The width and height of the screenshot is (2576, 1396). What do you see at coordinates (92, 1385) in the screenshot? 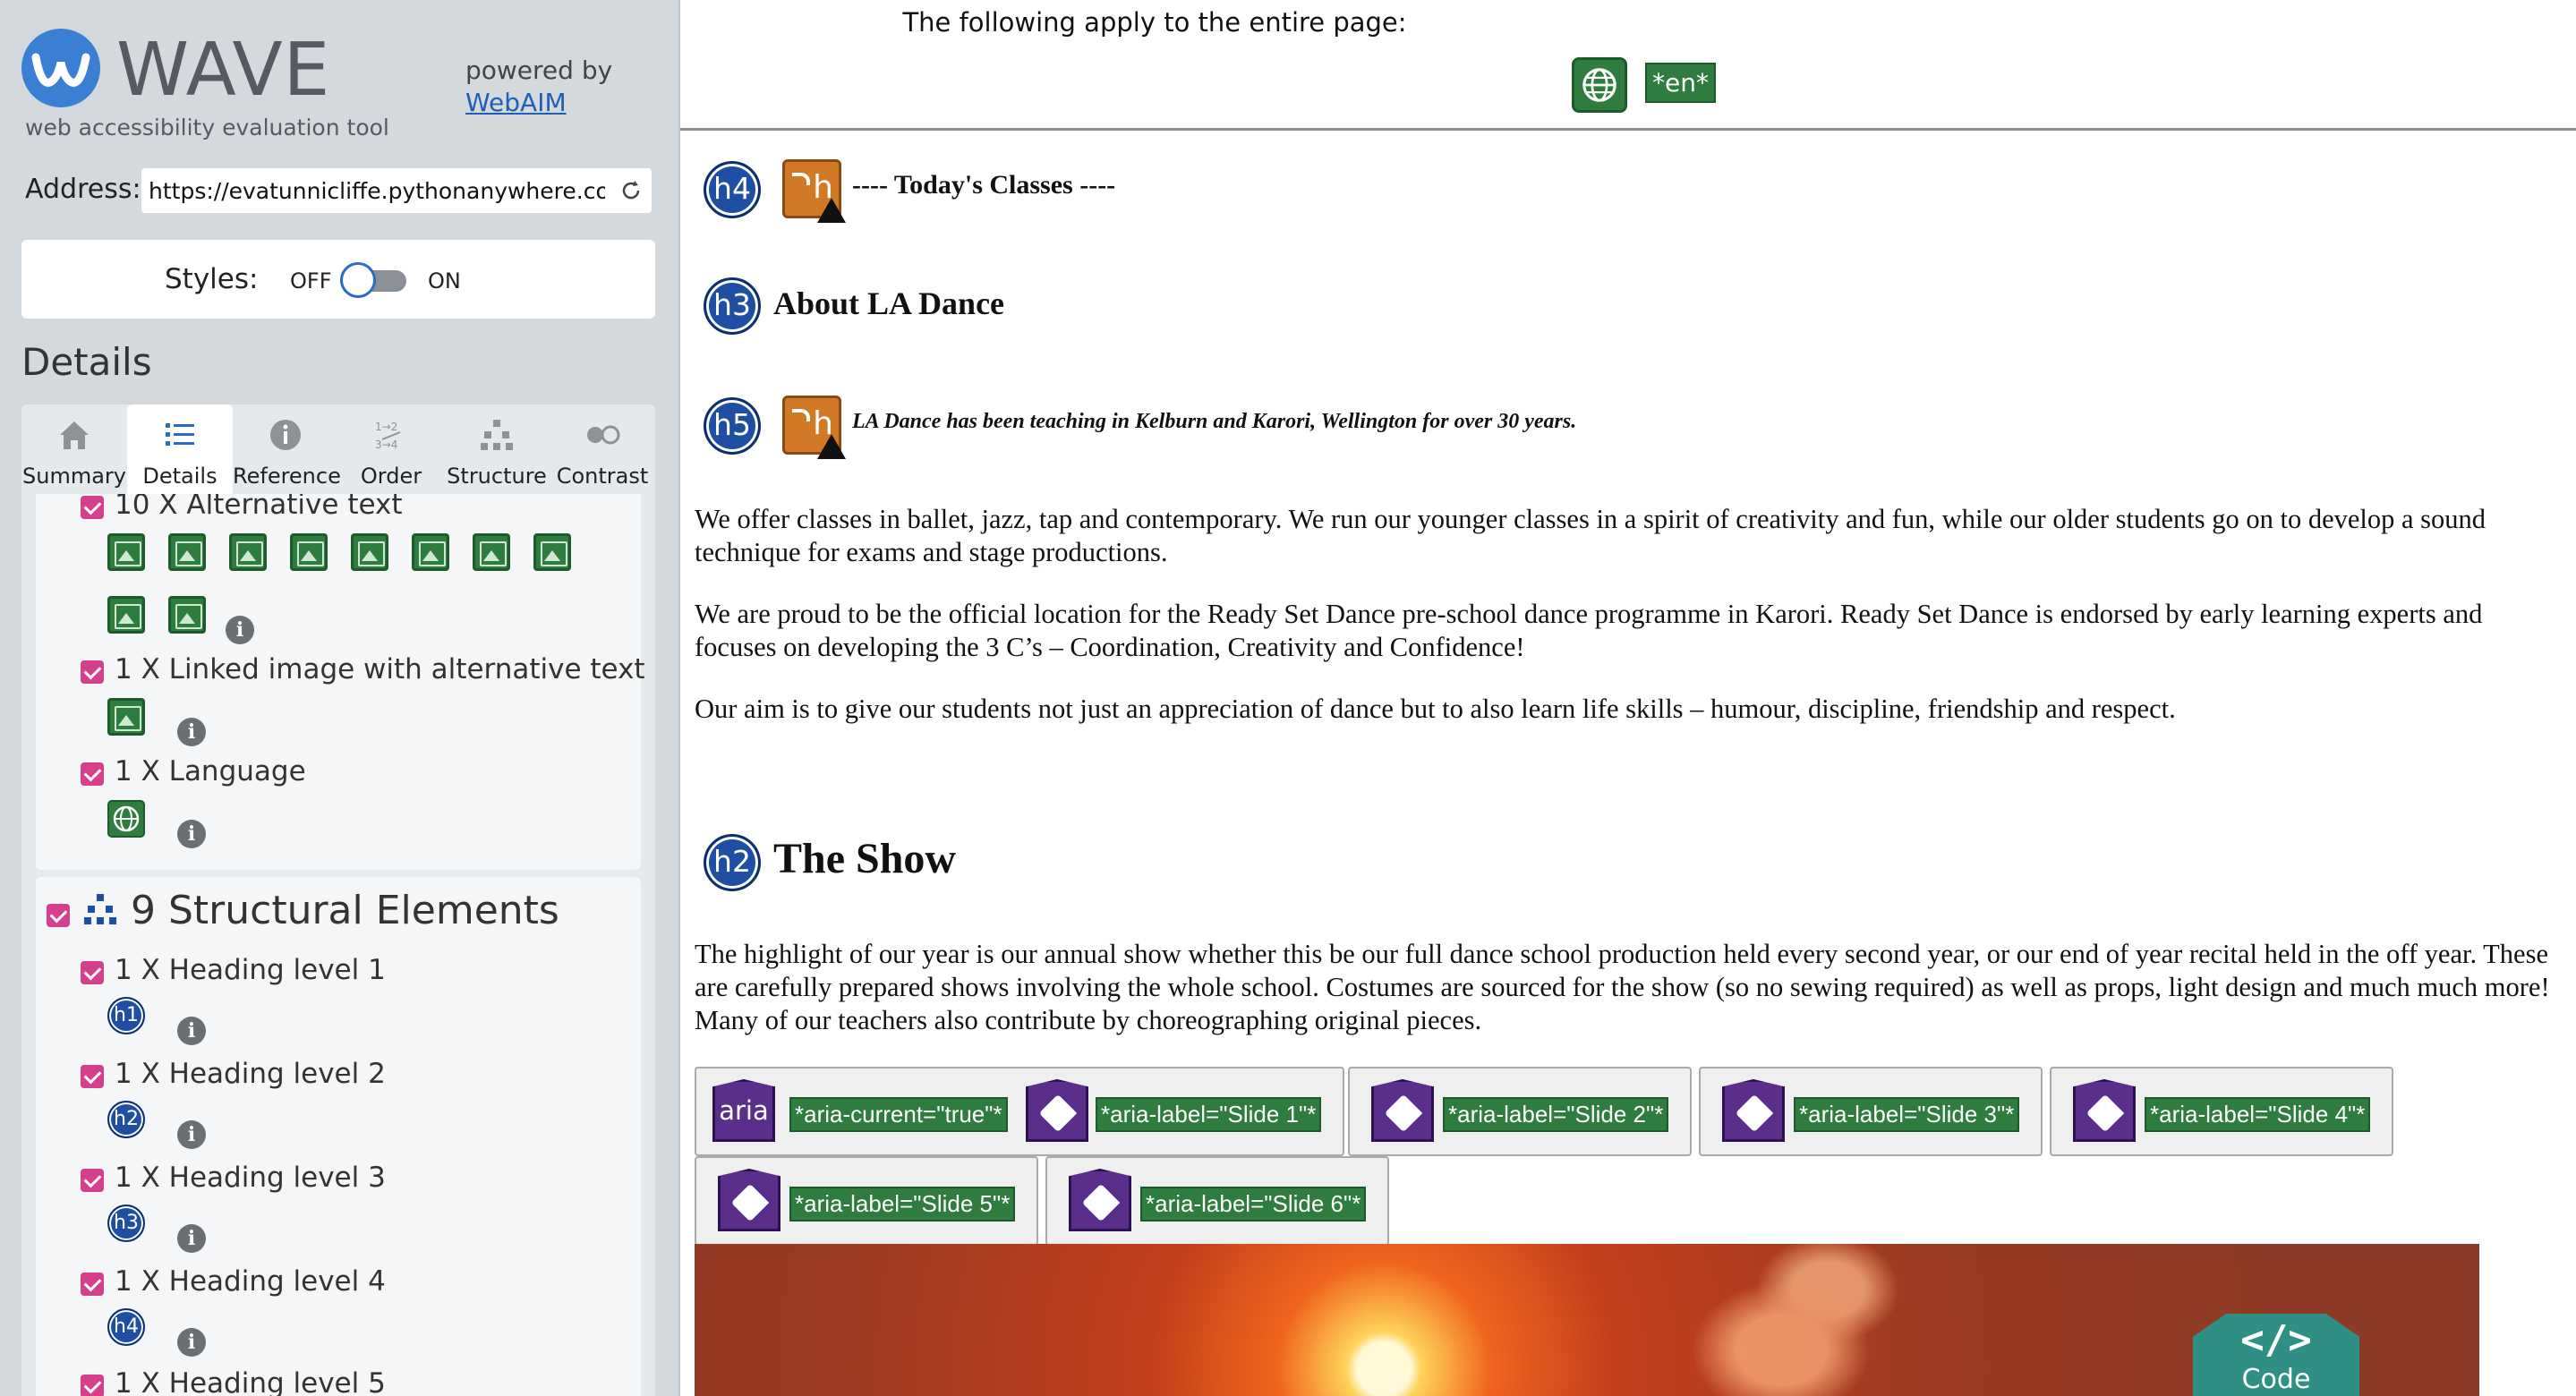
I see `heading-5-checkbox` at bounding box center [92, 1385].